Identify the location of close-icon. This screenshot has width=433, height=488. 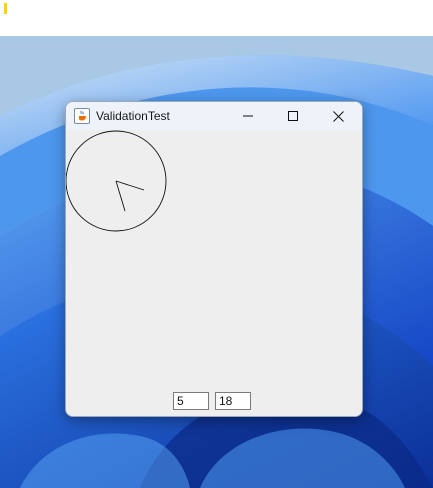
(338, 116).